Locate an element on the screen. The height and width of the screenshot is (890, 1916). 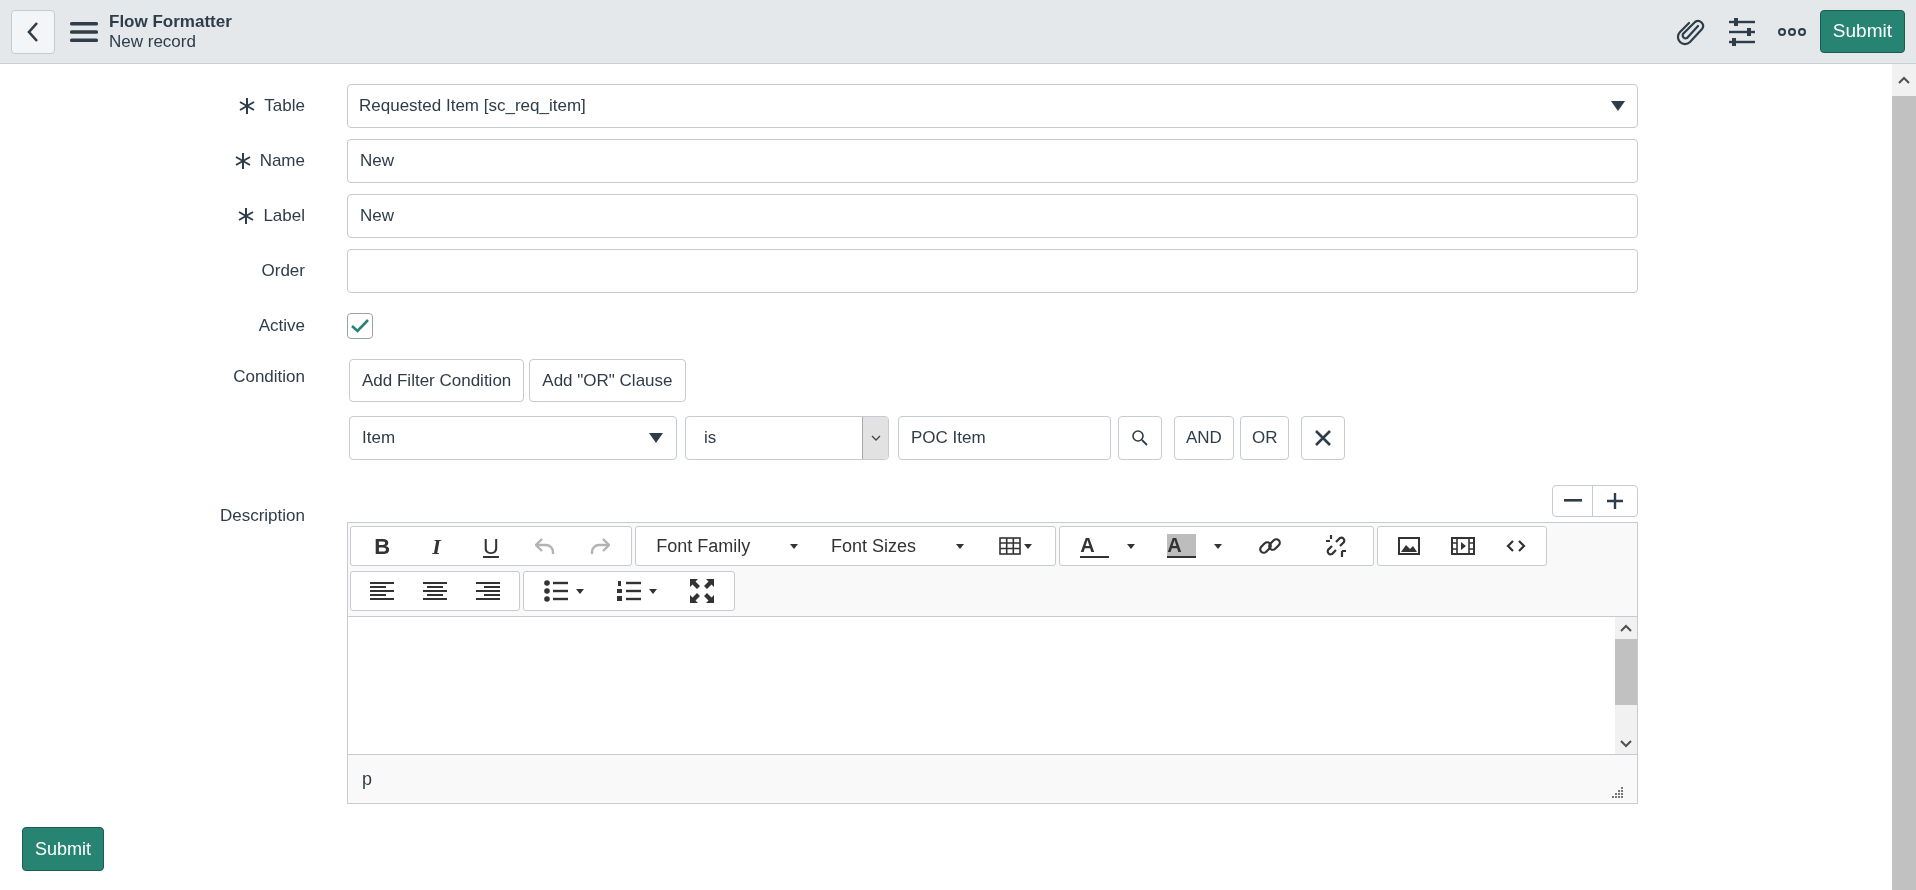
value-field: POC Item is located at coordinates (1004, 438).